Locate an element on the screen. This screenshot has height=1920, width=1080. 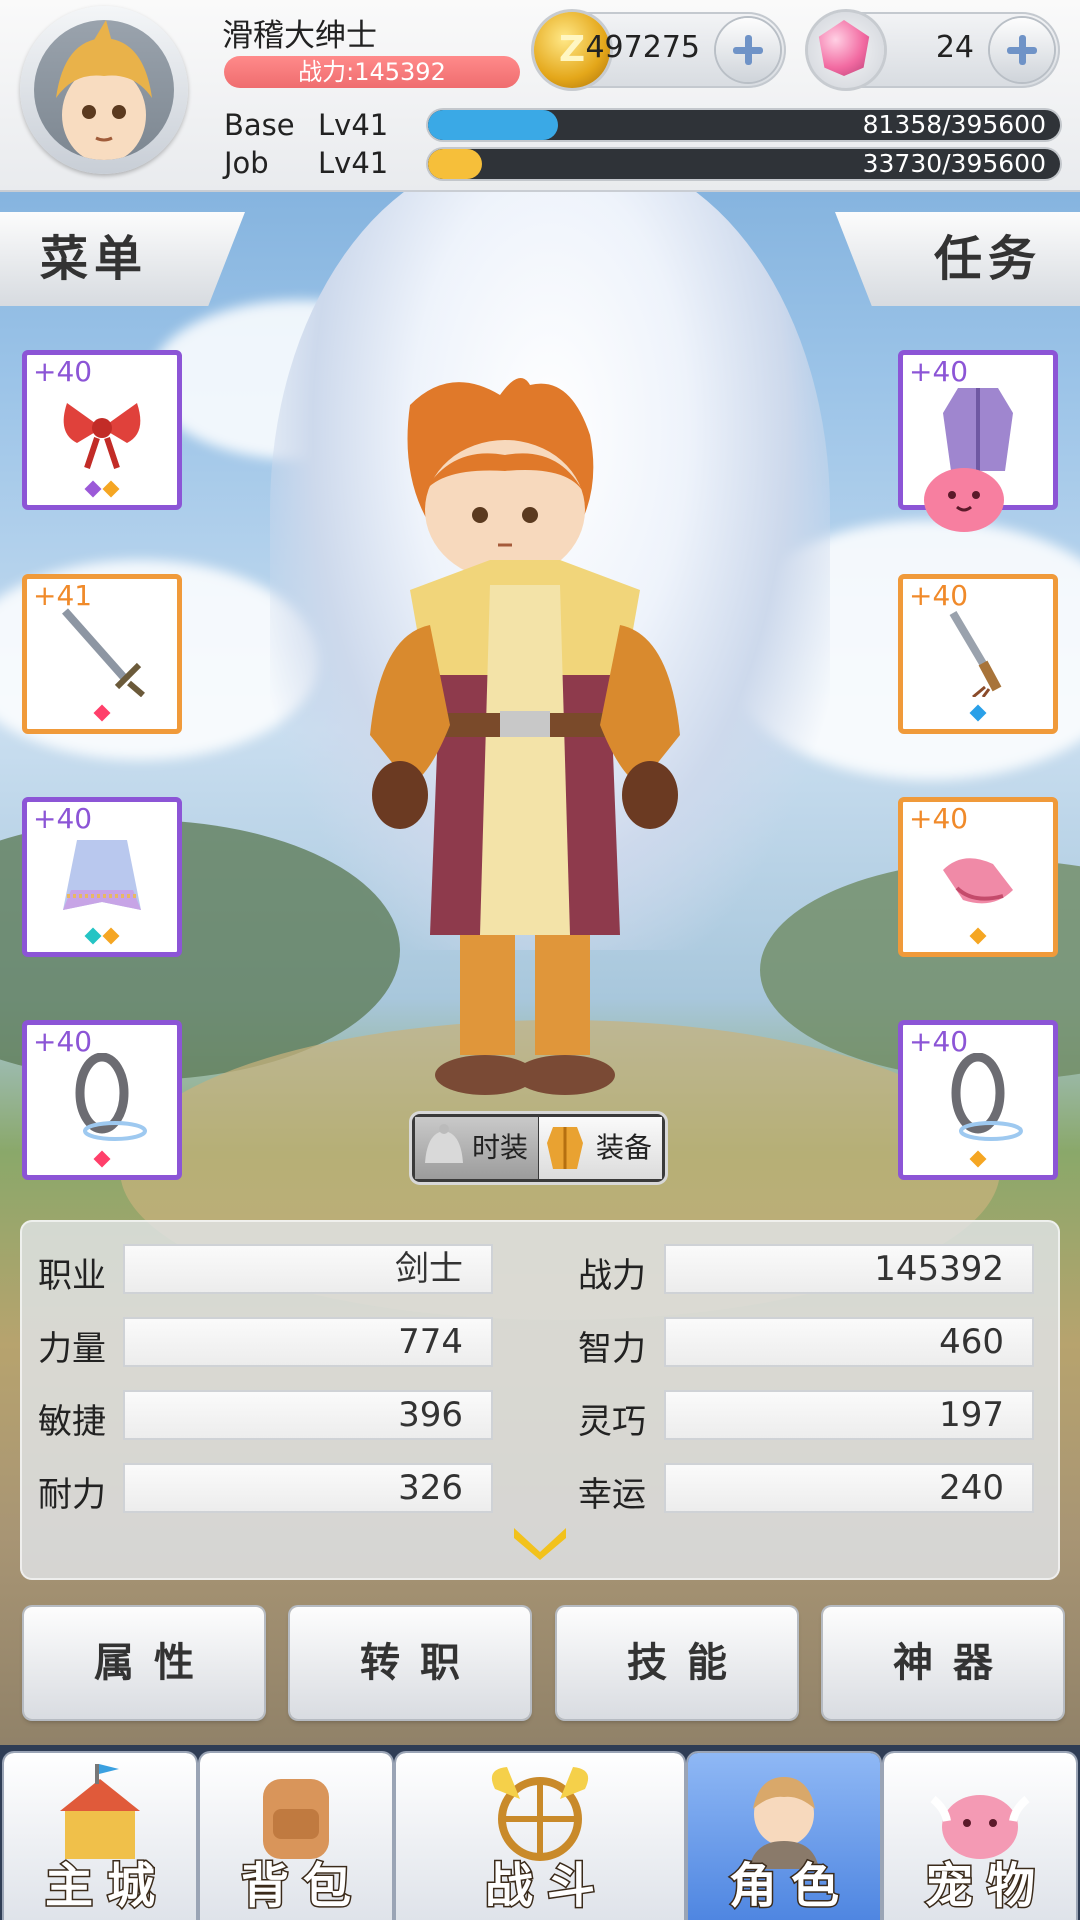
fashion-toggle-button: 时装 is located at coordinates (476, 1148).